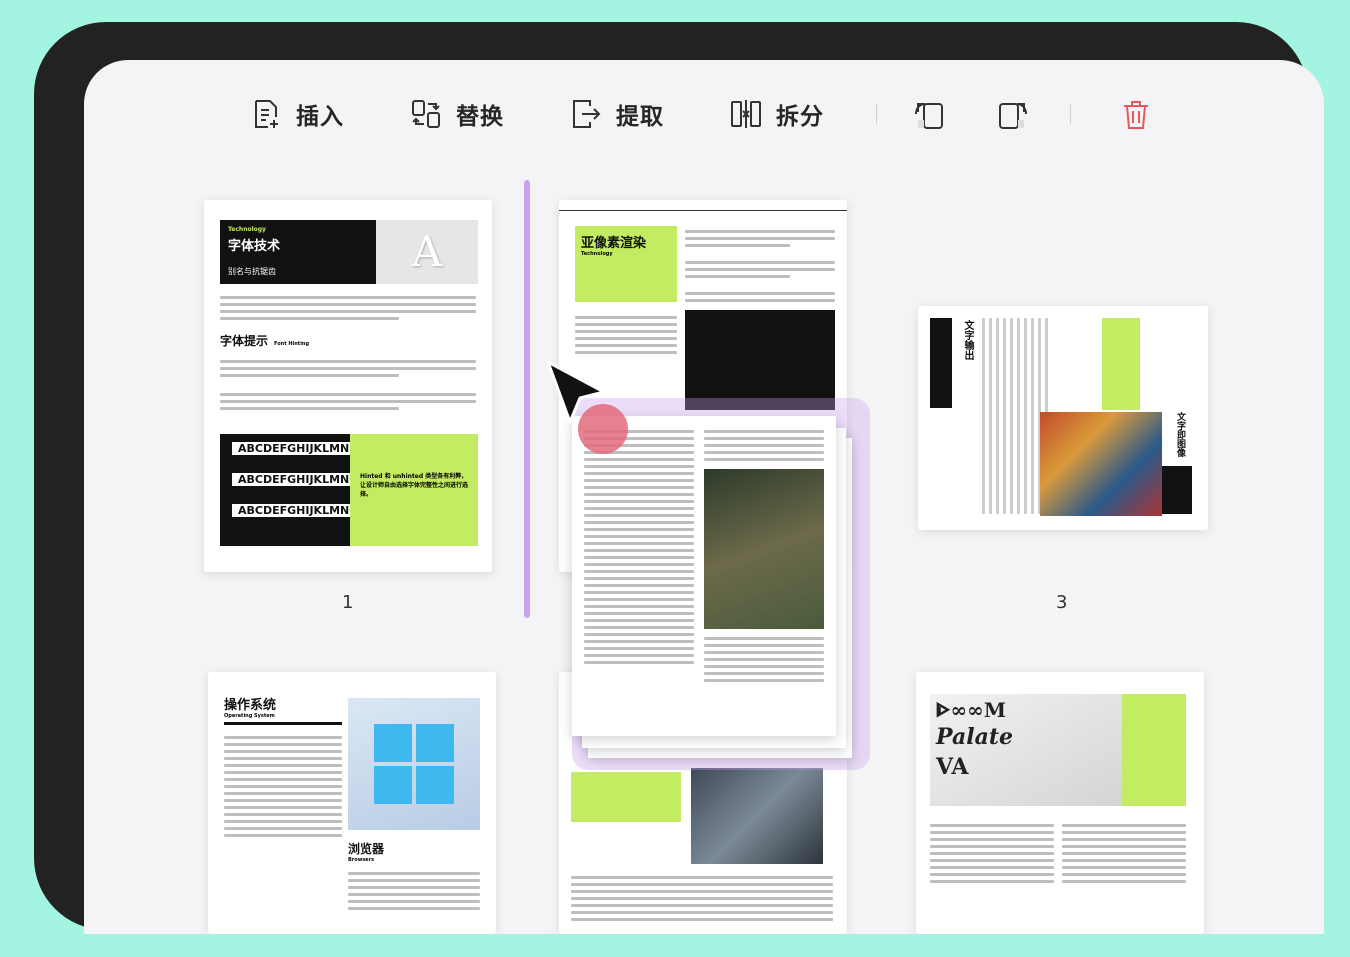 The height and width of the screenshot is (957, 1350). I want to click on page-4-windows-image, so click(414, 764).